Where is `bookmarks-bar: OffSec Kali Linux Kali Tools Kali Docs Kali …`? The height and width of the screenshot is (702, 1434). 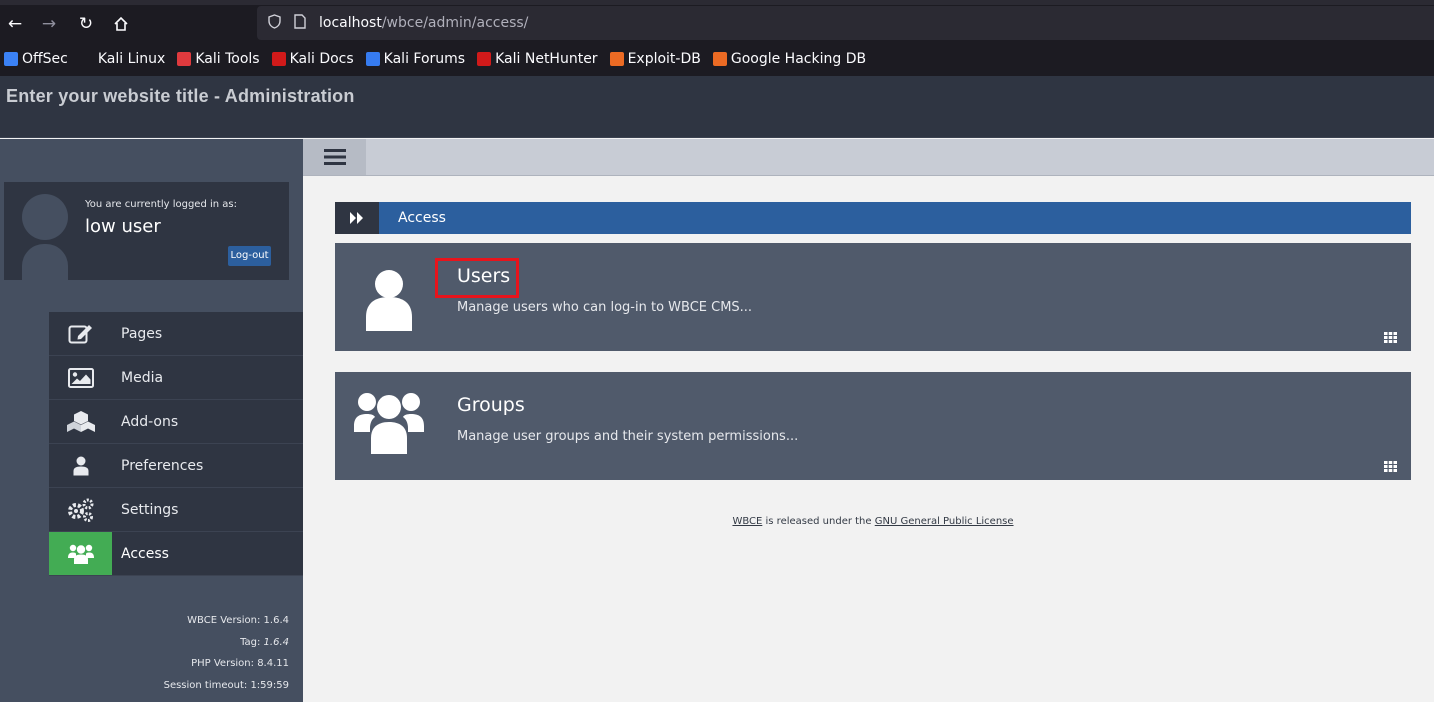 bookmarks-bar: OffSec Kali Linux Kali Tools Kali Docs Kali … is located at coordinates (437, 59).